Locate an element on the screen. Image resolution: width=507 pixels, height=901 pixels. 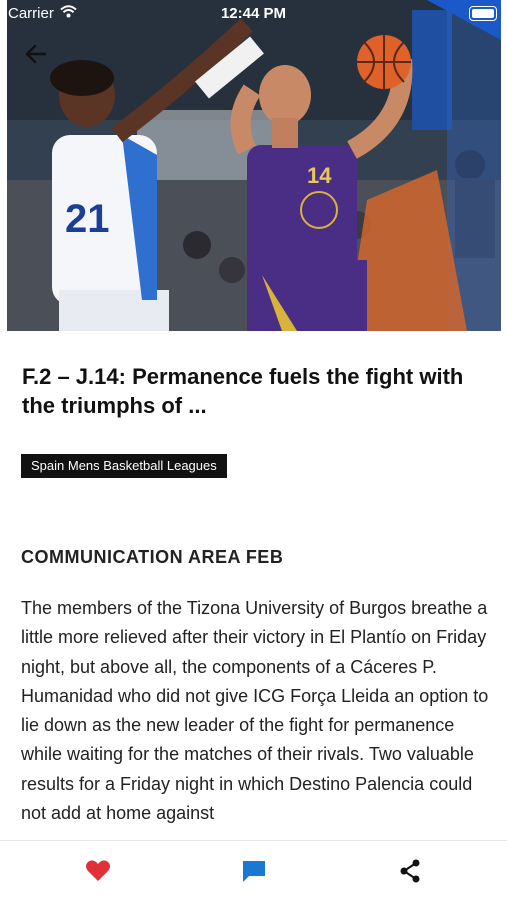
status-time: 12:44 PM is located at coordinates (253, 13).